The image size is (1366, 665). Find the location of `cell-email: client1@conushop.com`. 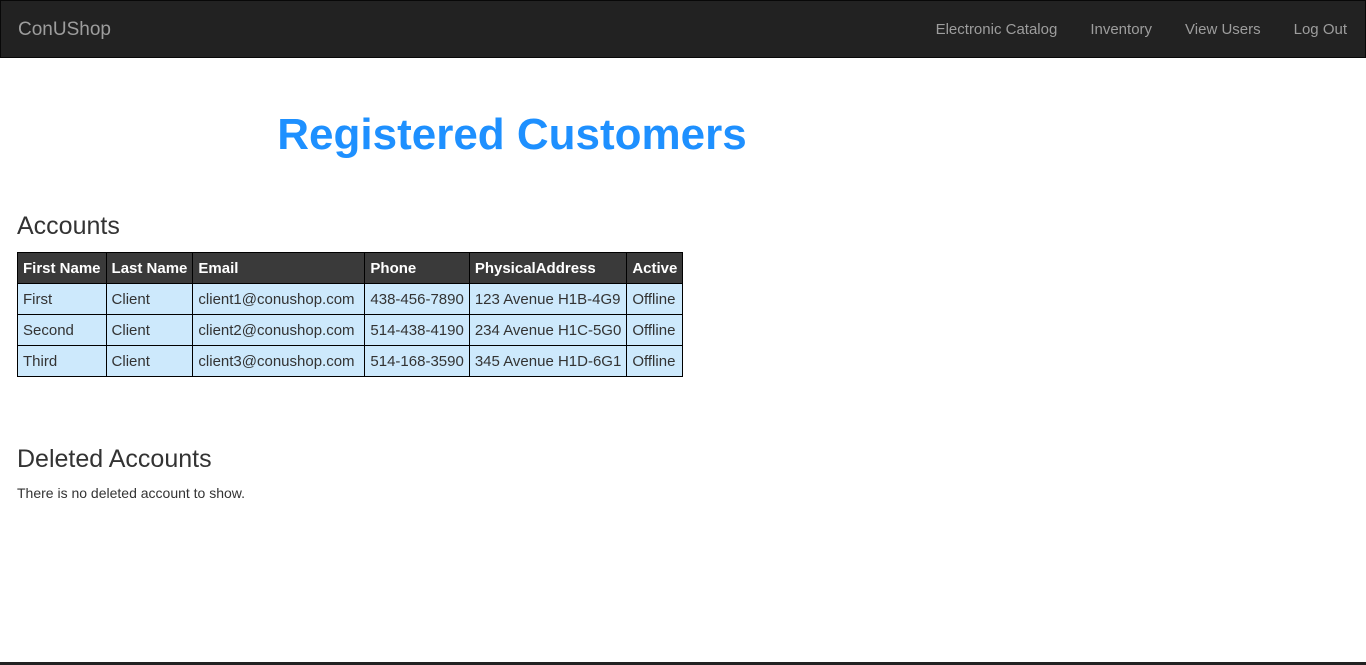

cell-email: client1@conushop.com is located at coordinates (279, 299).